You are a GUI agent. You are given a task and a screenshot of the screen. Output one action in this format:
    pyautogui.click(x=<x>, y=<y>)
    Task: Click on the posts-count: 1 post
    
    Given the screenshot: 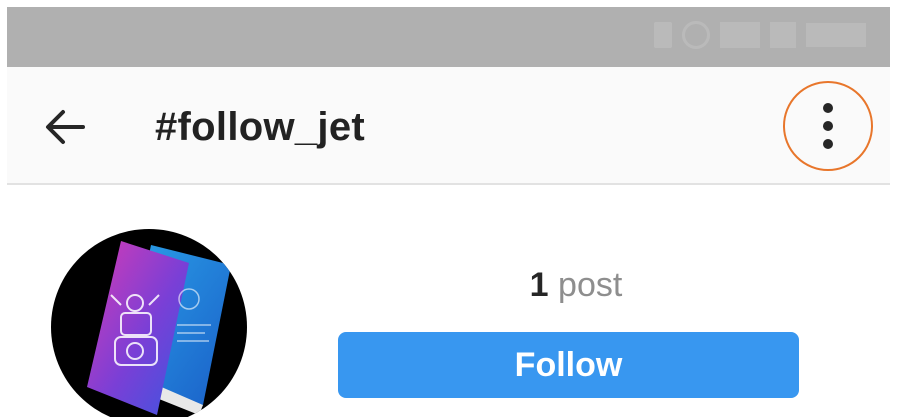 What is the action you would take?
    pyautogui.click(x=576, y=285)
    